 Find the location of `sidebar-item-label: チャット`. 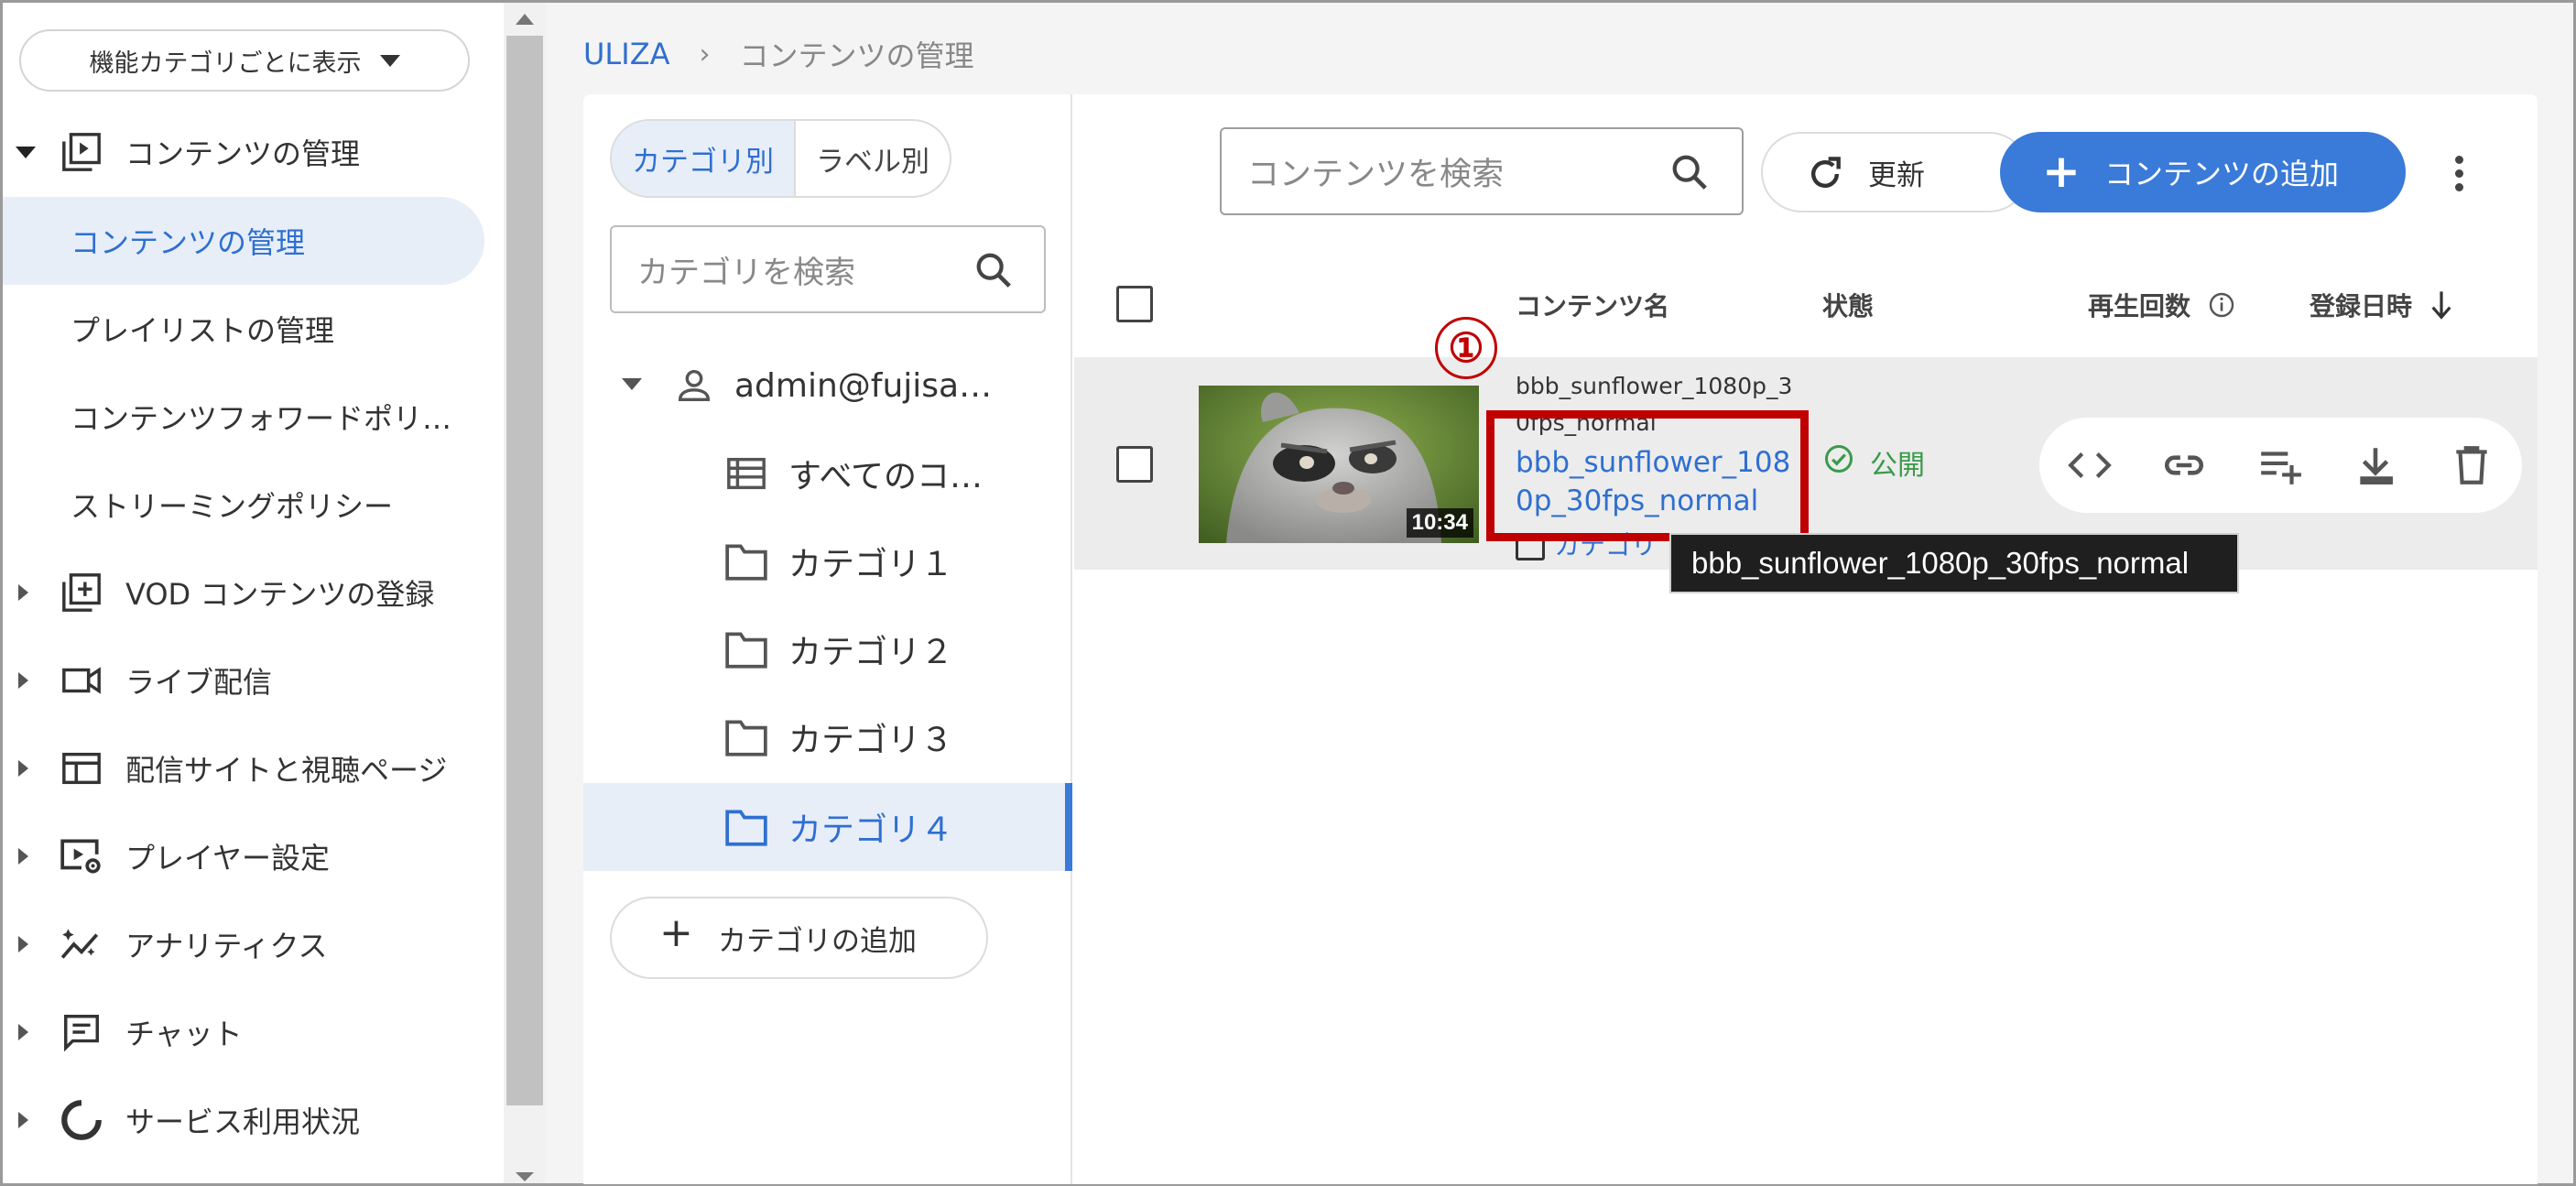

sidebar-item-label: チャット is located at coordinates (184, 1034).